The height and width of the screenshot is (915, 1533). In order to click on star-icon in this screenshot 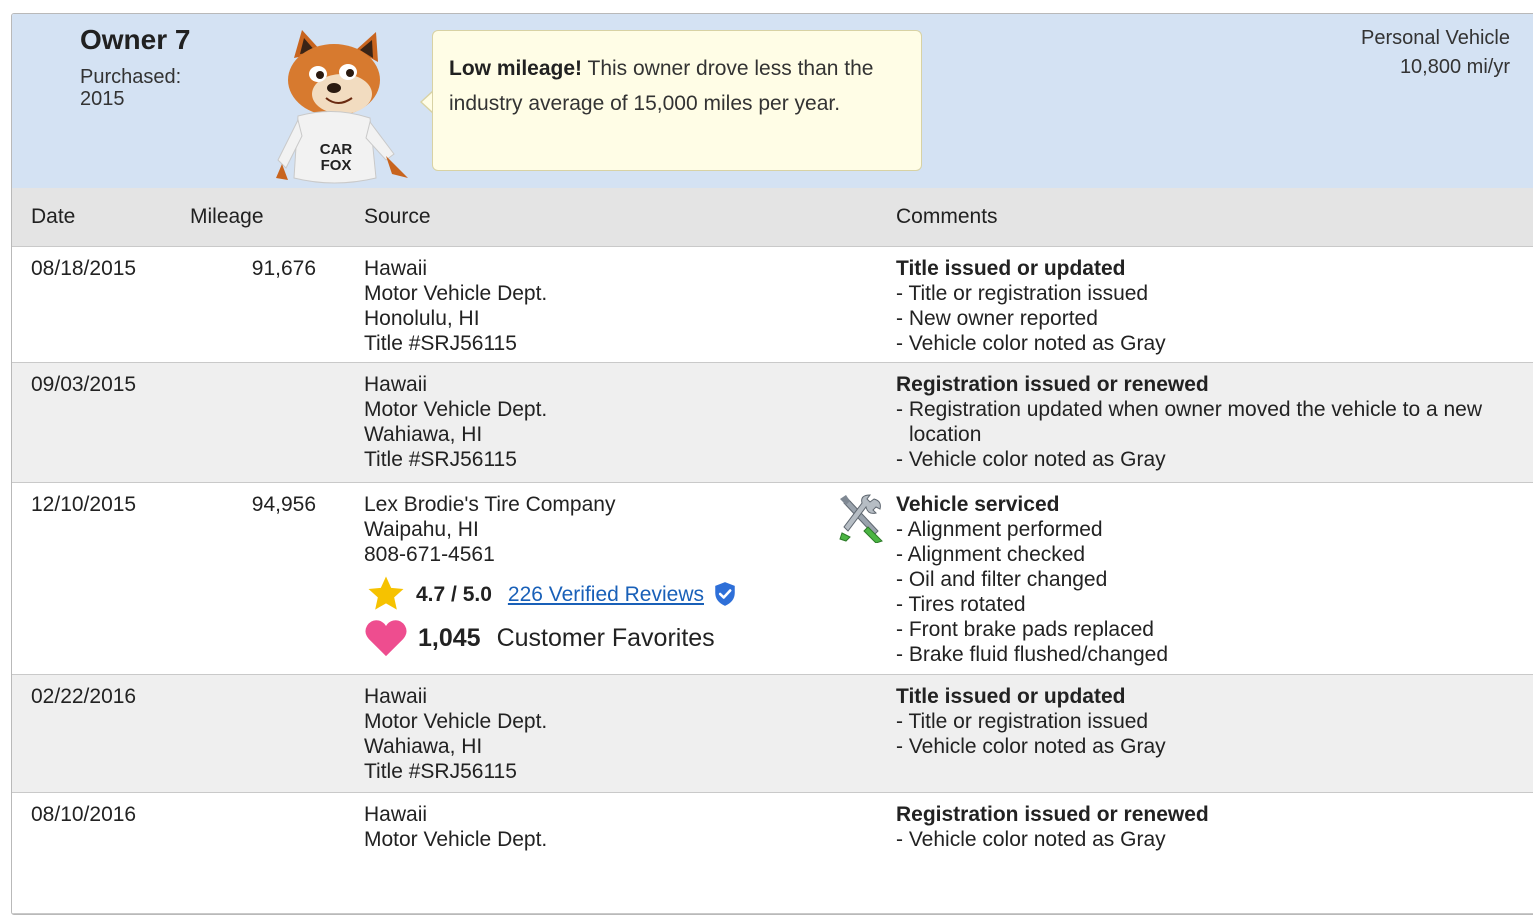, I will do `click(386, 593)`.